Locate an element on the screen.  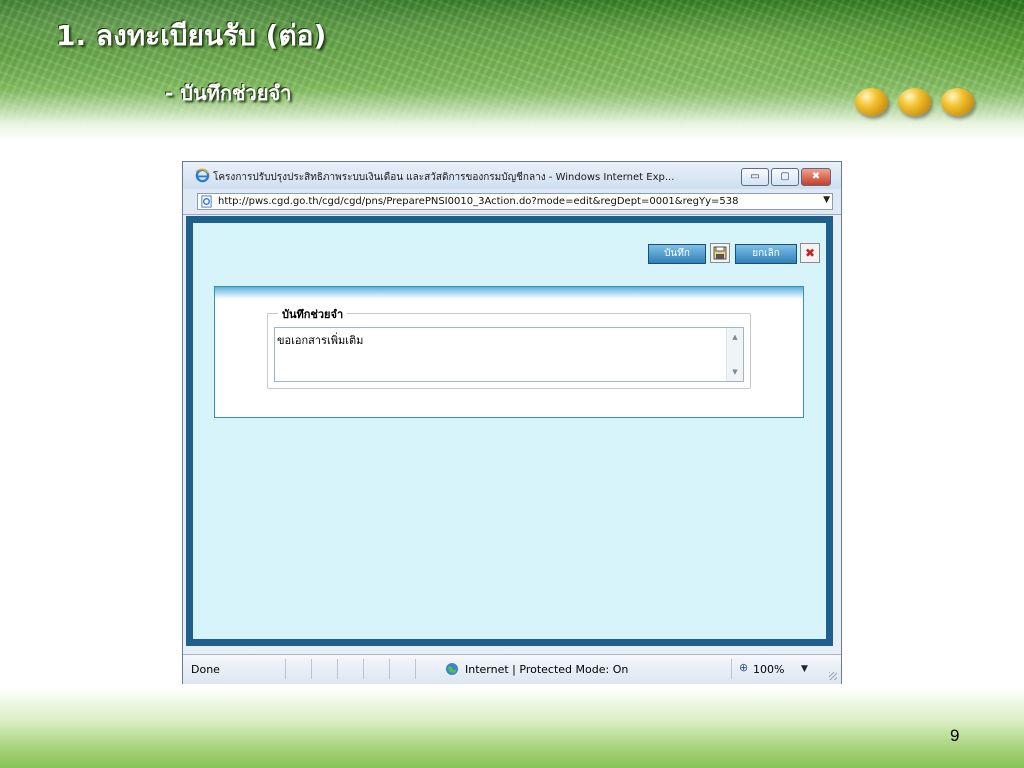
slide-page-number: 9 is located at coordinates (955, 735).